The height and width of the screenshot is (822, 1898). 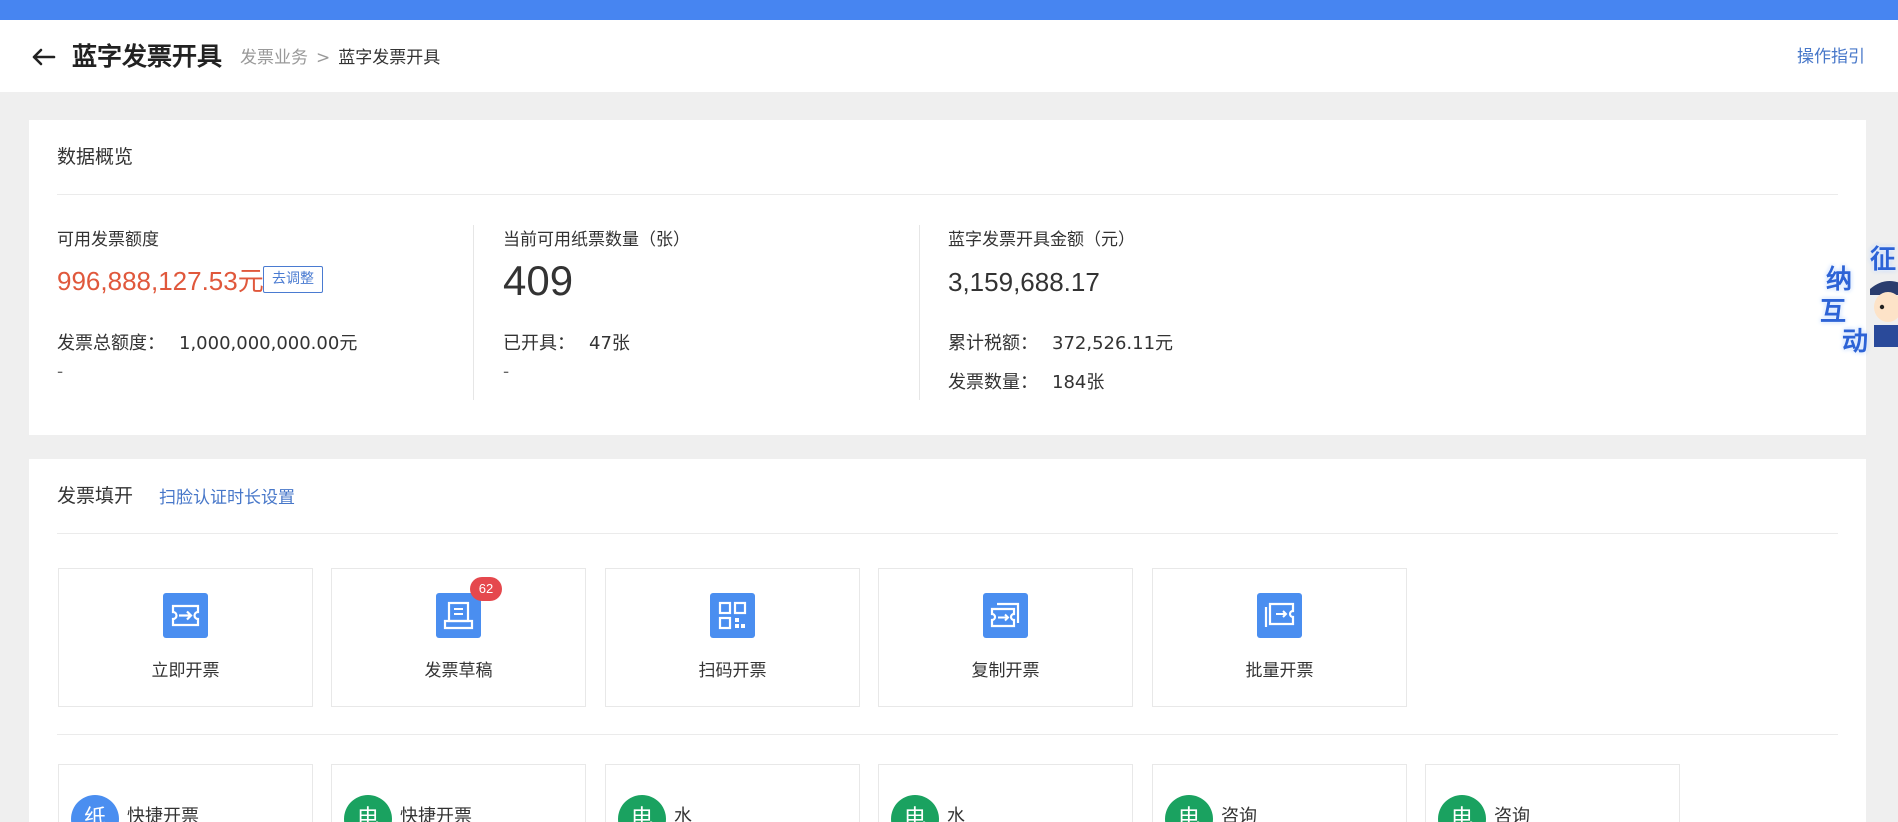 What do you see at coordinates (111, 343) in the screenshot?
I see `total-quota-label: 发票总额度：` at bounding box center [111, 343].